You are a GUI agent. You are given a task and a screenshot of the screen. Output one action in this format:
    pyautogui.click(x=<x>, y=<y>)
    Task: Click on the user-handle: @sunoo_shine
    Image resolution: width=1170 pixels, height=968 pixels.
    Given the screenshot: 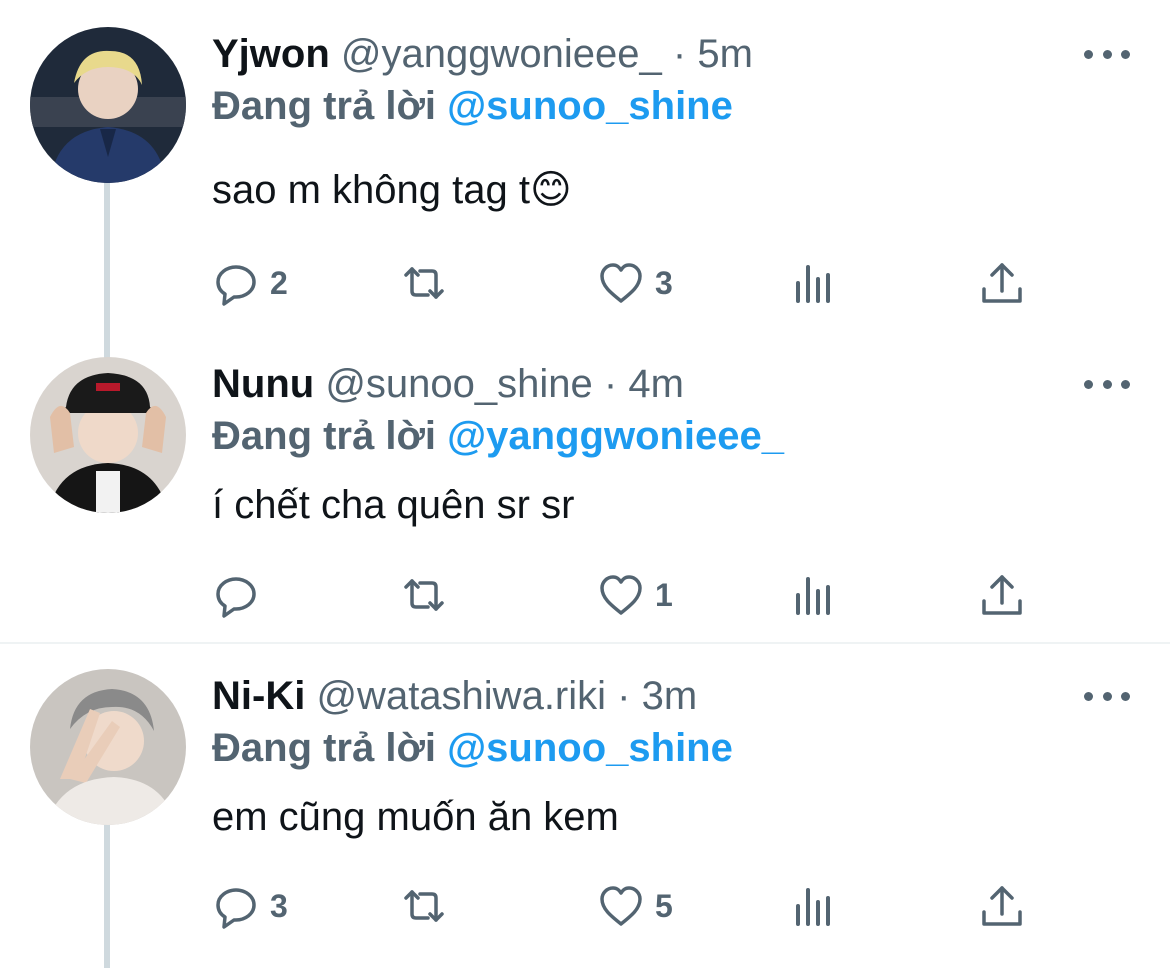 What is the action you would take?
    pyautogui.click(x=458, y=384)
    